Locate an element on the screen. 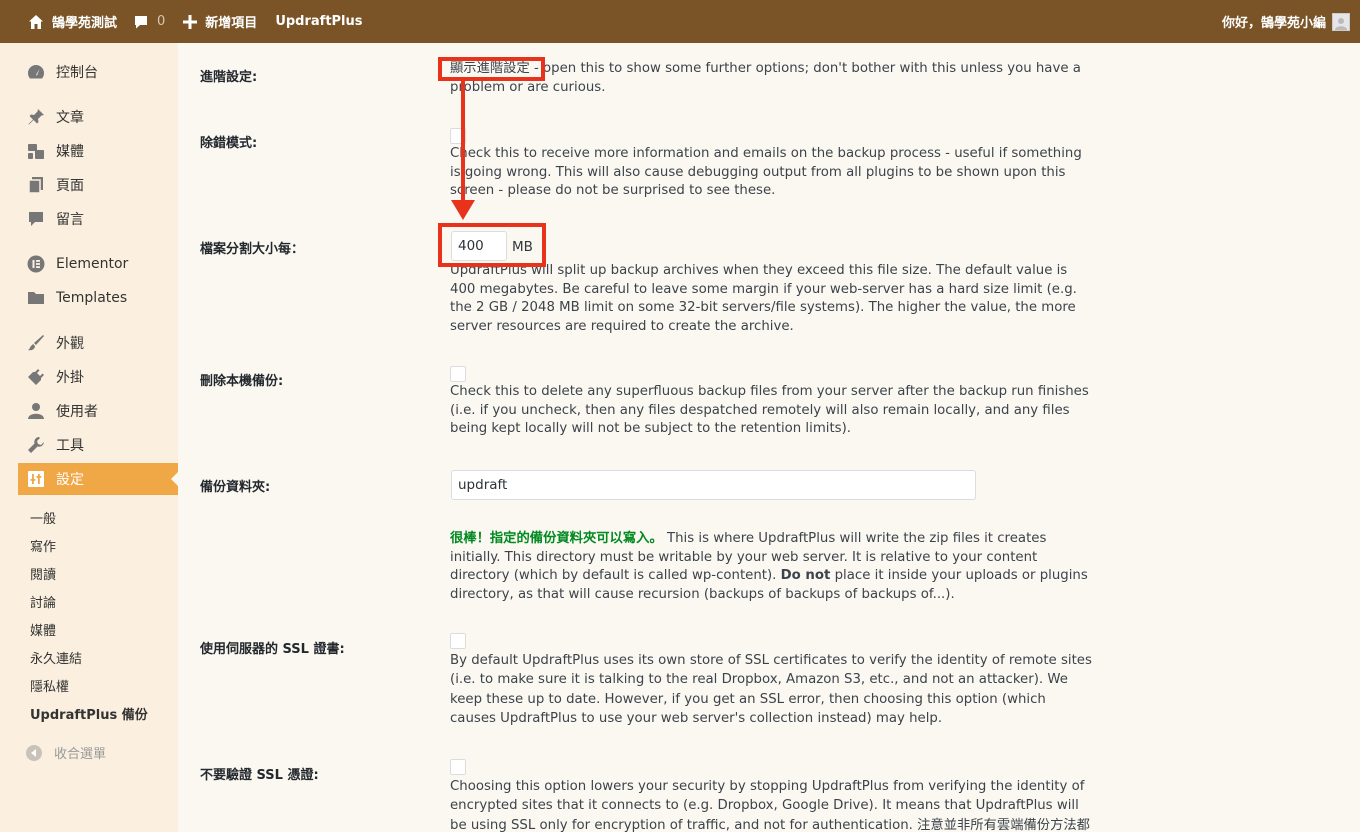 The width and height of the screenshot is (1360, 832). delete-local-checkbox is located at coordinates (458, 374).